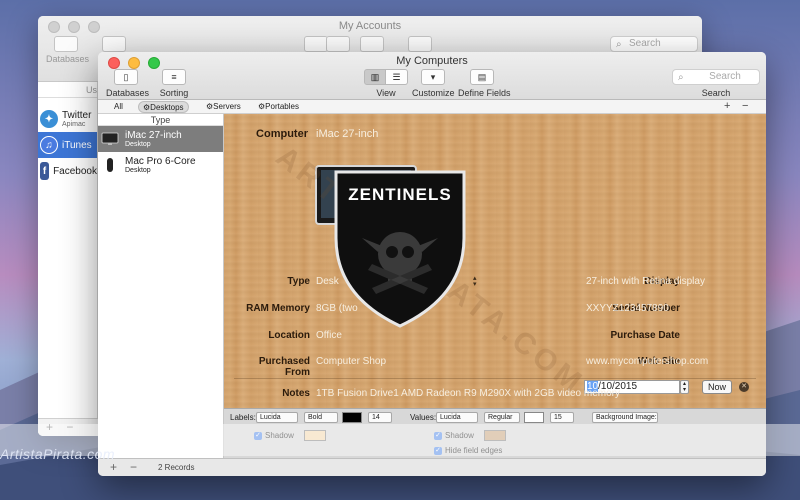 The image size is (800, 500). What do you see at coordinates (647, 361) in the screenshot?
I see `website-field: www.mycomputershop.com` at bounding box center [647, 361].